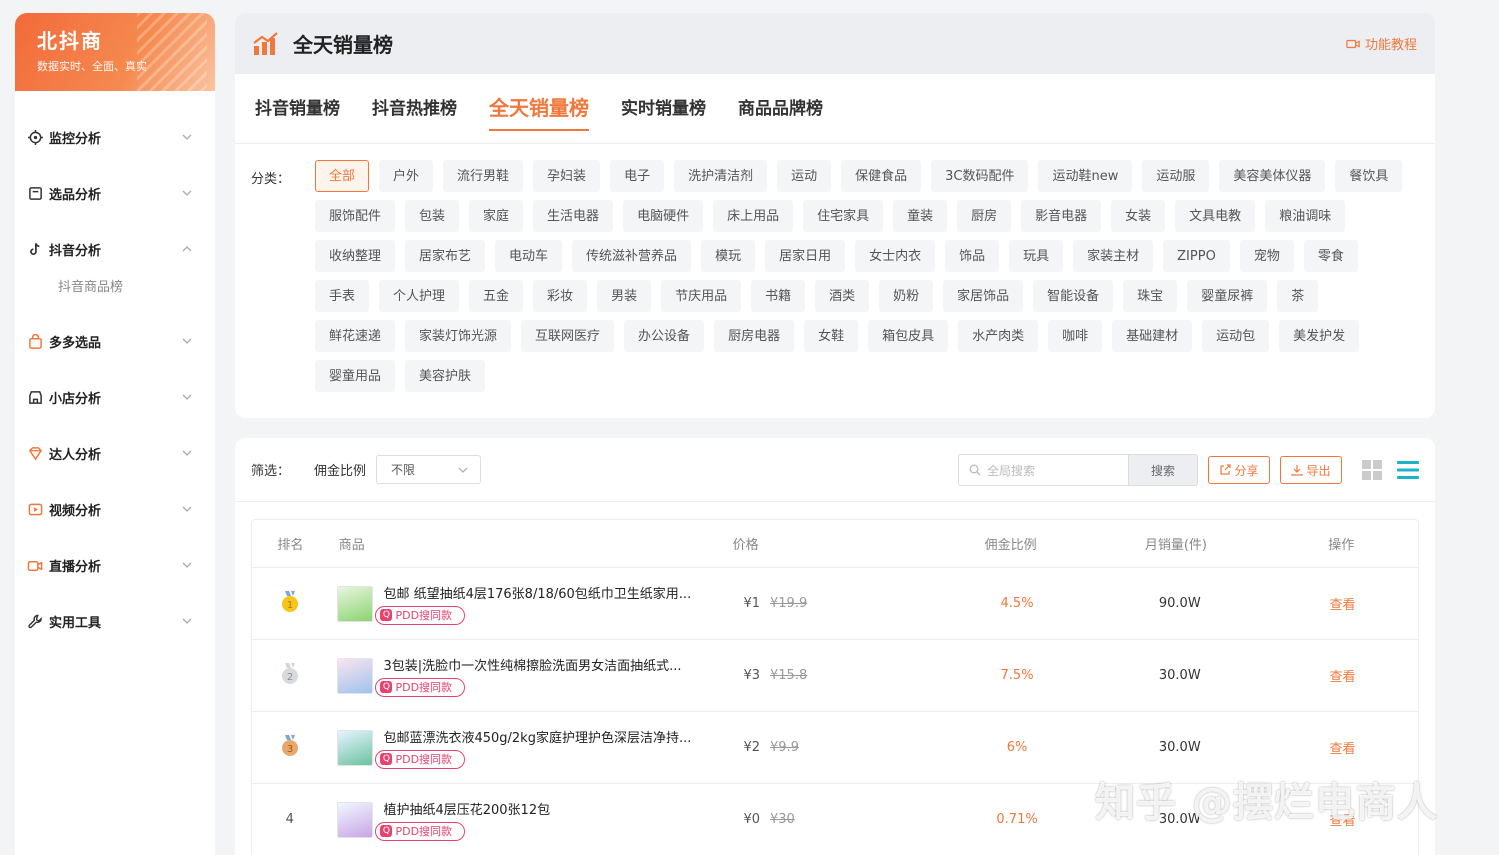 The height and width of the screenshot is (855, 1499). What do you see at coordinates (1266, 256) in the screenshot?
I see `category-tag: 宠物` at bounding box center [1266, 256].